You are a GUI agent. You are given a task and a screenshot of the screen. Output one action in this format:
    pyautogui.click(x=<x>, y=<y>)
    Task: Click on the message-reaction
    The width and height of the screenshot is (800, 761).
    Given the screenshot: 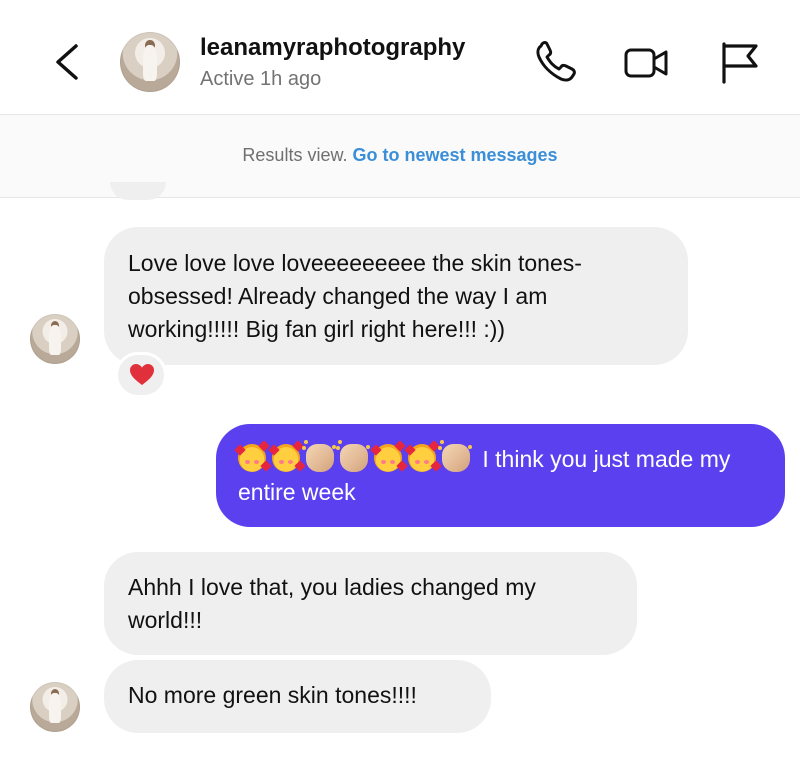 What is the action you would take?
    pyautogui.click(x=141, y=375)
    